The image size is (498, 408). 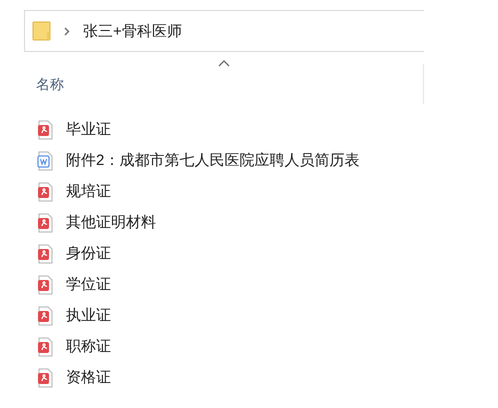 What do you see at coordinates (67, 31) in the screenshot?
I see `chevron-icon` at bounding box center [67, 31].